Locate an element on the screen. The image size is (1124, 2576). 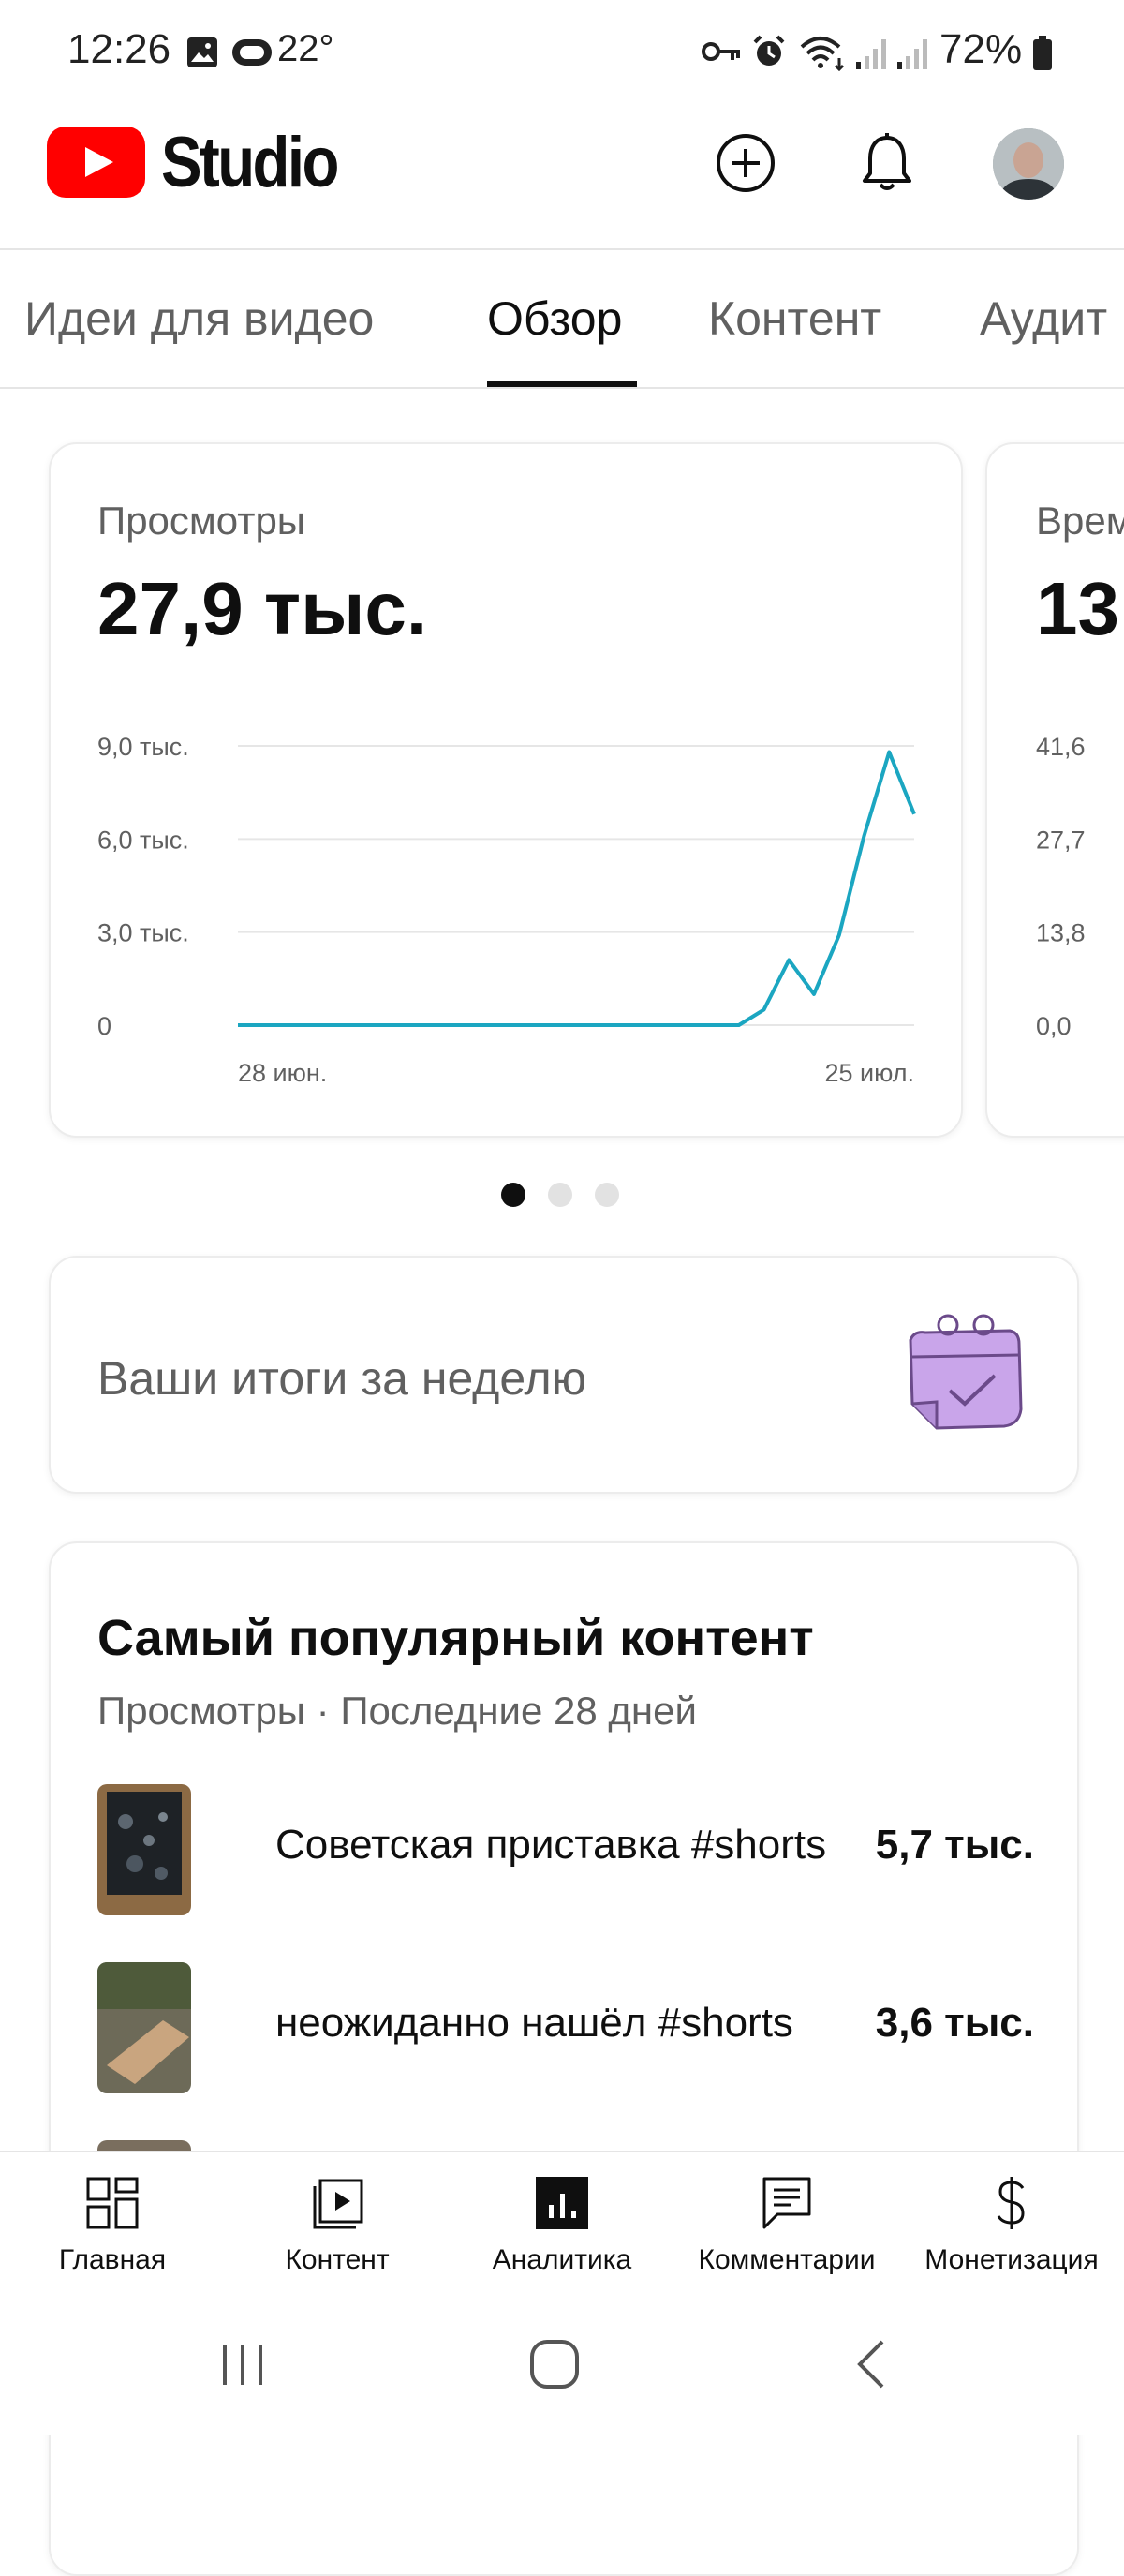
battery-icon is located at coordinates (1042, 53).